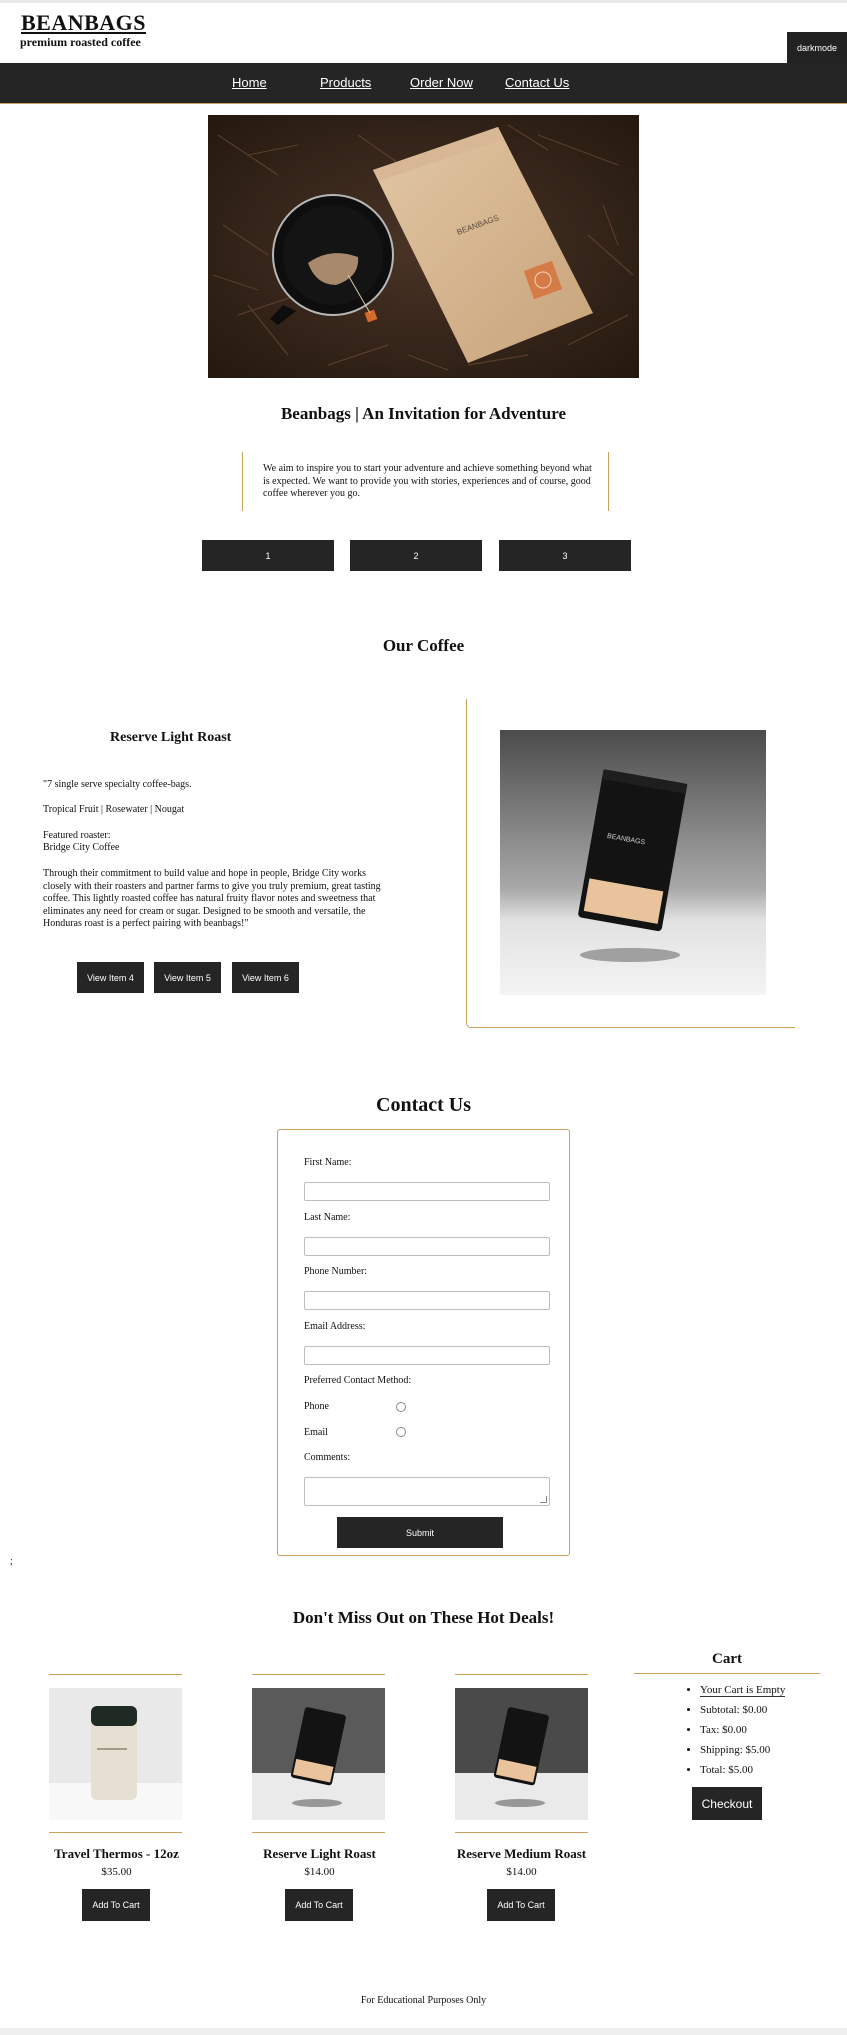 This screenshot has width=847, height=2035. Describe the element at coordinates (335, 1326) in the screenshot. I see `email-address-label: Email Address:` at that location.